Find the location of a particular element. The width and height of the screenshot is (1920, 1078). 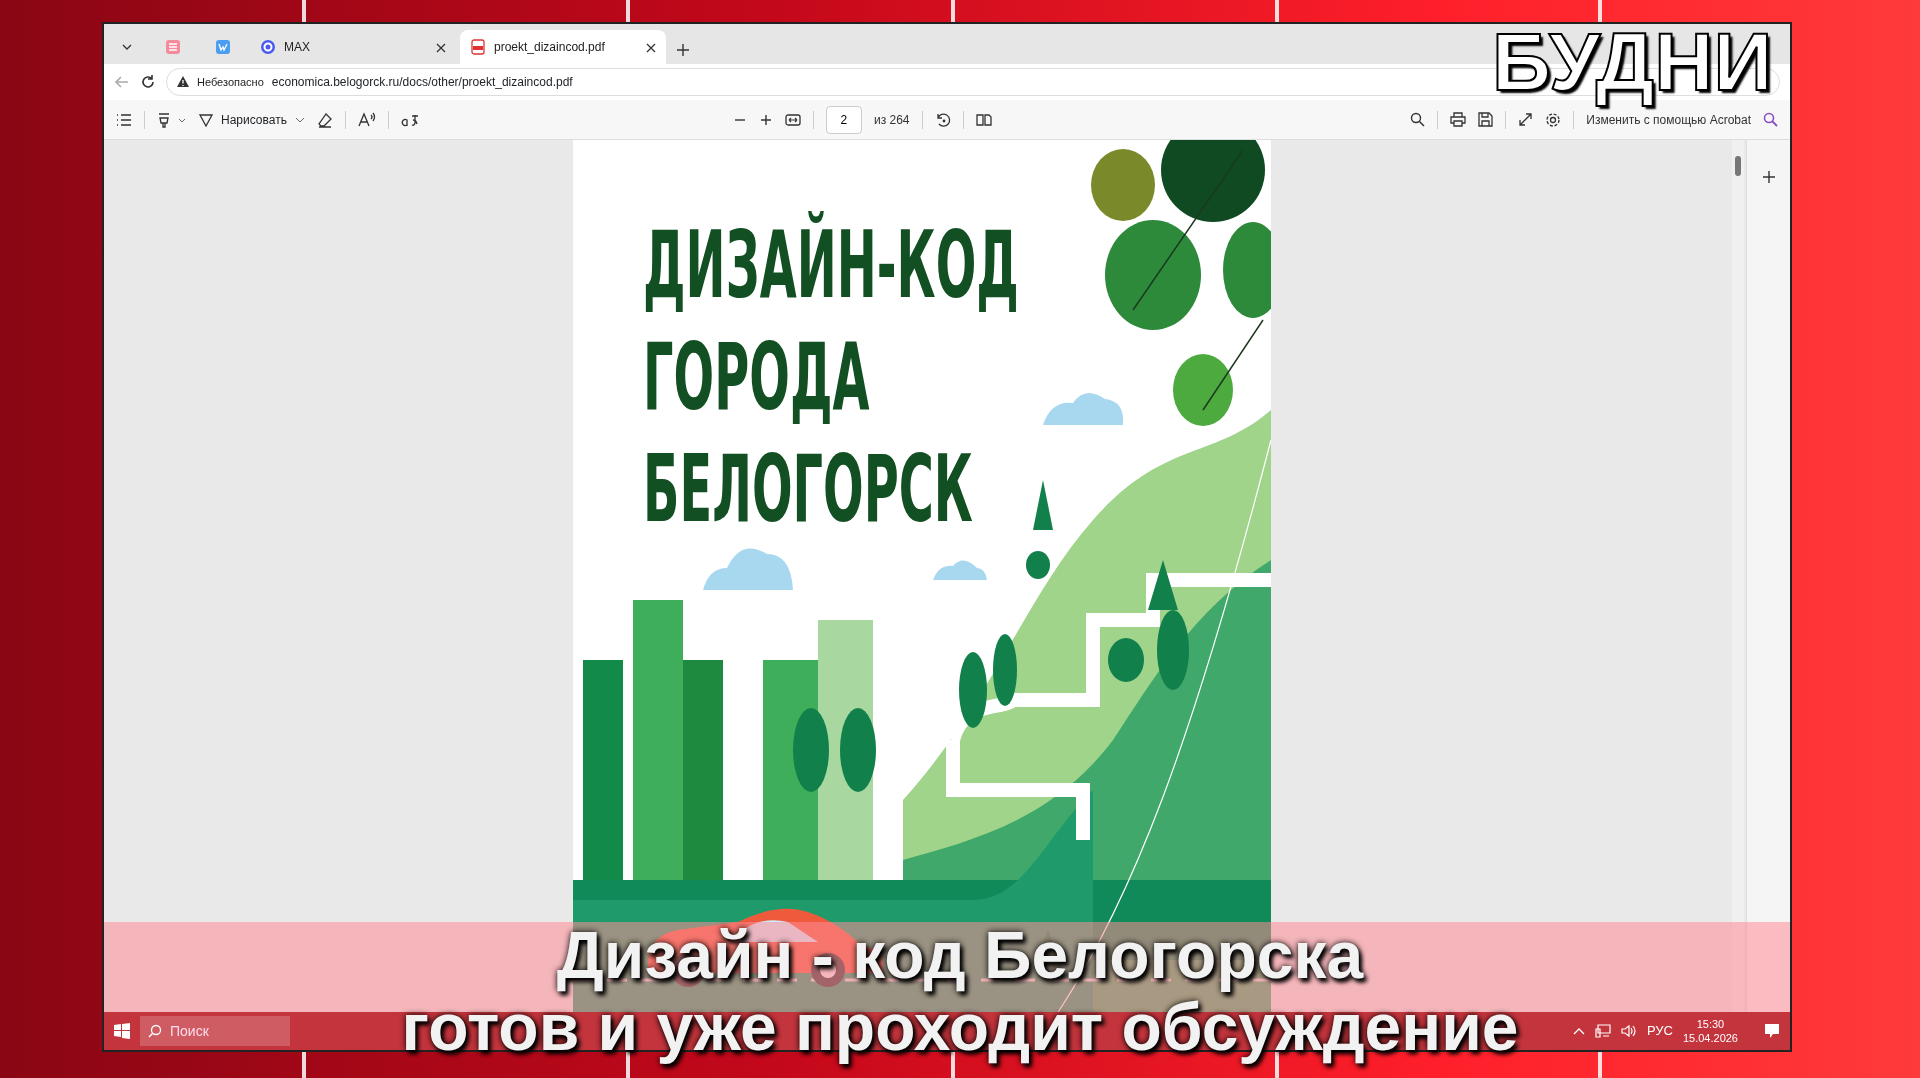

clock-date: 15.04.2026 is located at coordinates (1710, 1038).